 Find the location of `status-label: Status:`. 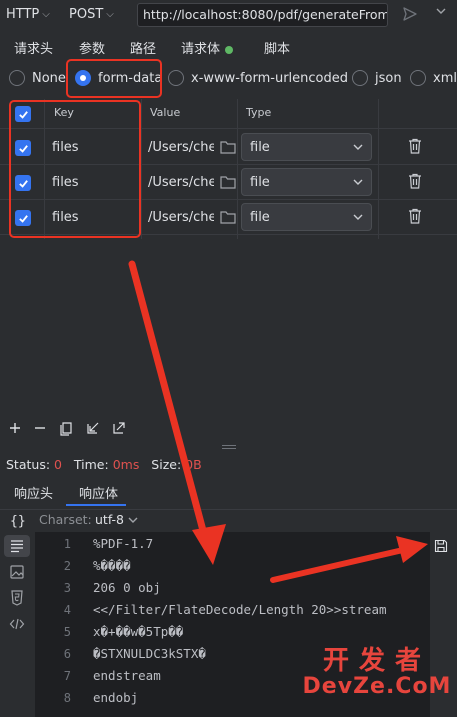

status-label: Status: is located at coordinates (28, 464).